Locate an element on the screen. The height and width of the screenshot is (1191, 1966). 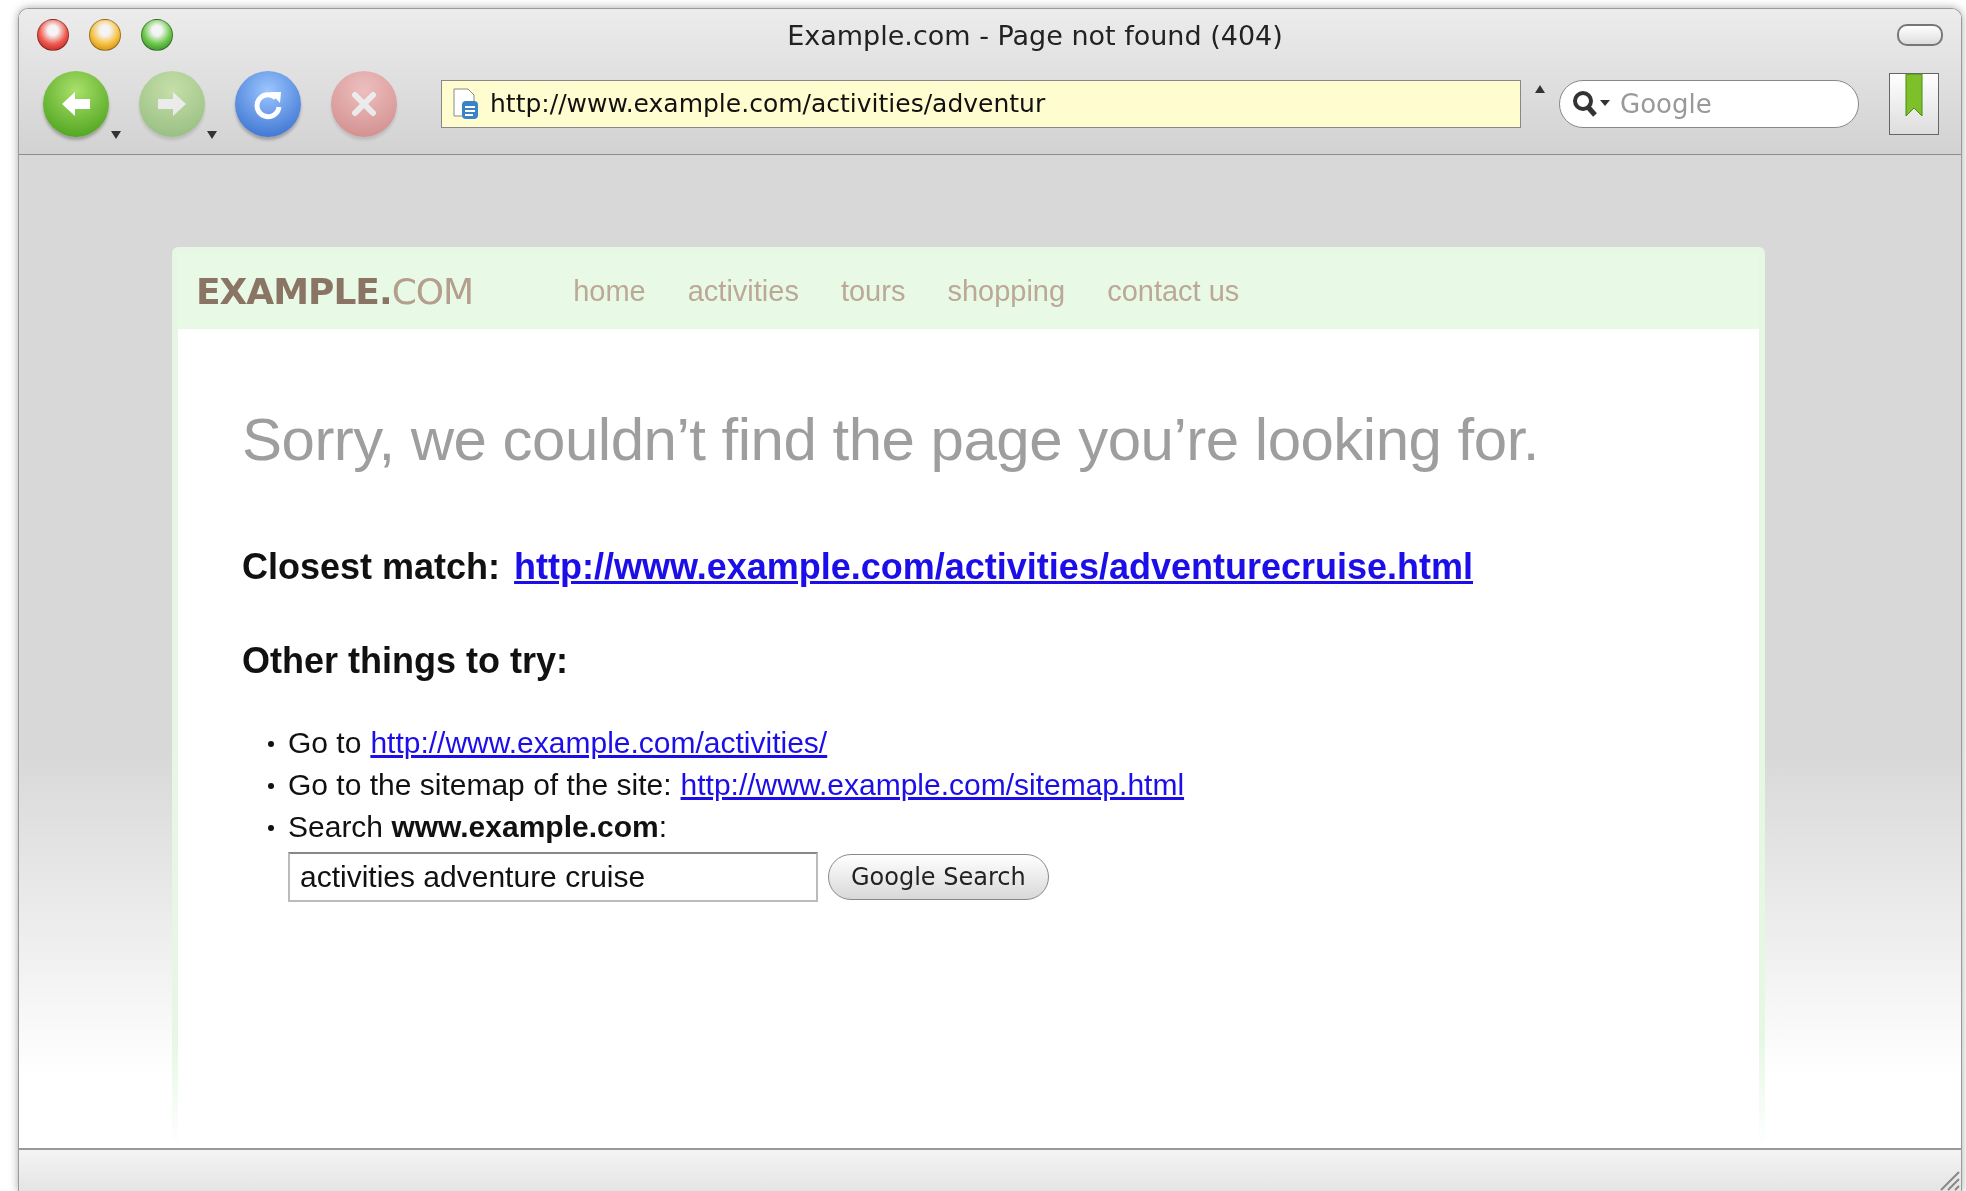
closest-match-link: http://www.example.com/activities/adventurecruise.html is located at coordinates (994, 567).